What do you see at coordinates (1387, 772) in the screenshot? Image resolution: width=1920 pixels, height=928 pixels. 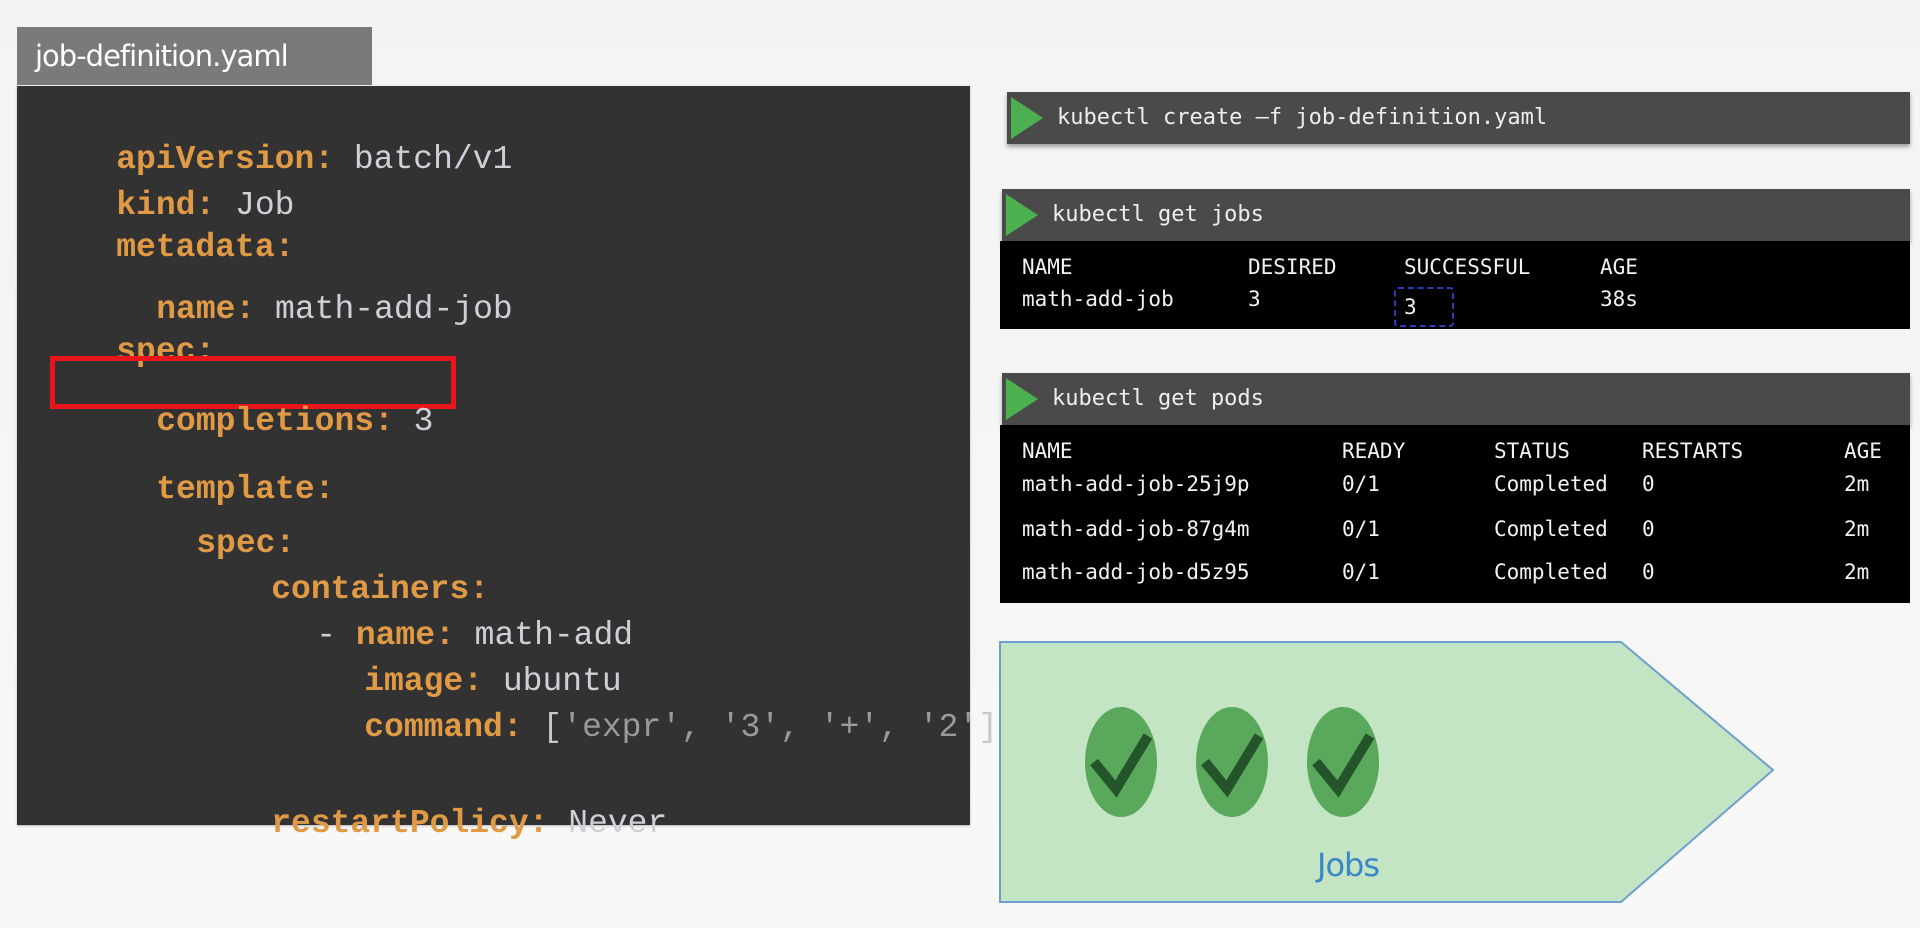 I see `jobs-arrow-diagram` at bounding box center [1387, 772].